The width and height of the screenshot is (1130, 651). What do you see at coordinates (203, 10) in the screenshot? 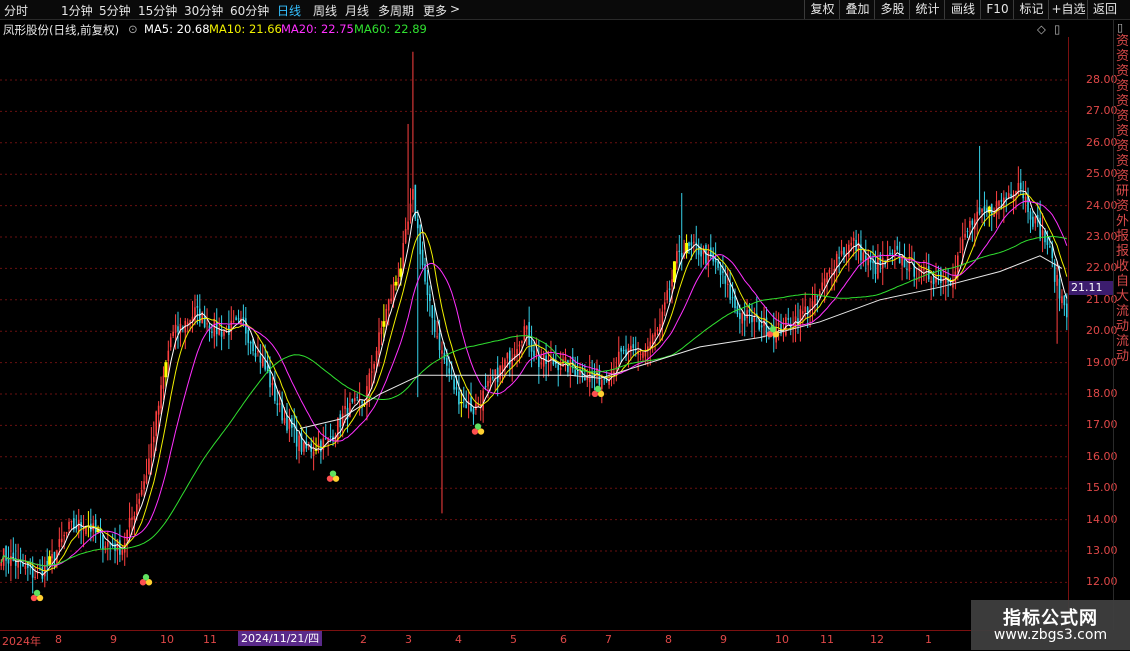
I see `tab-30min: 30分钟` at bounding box center [203, 10].